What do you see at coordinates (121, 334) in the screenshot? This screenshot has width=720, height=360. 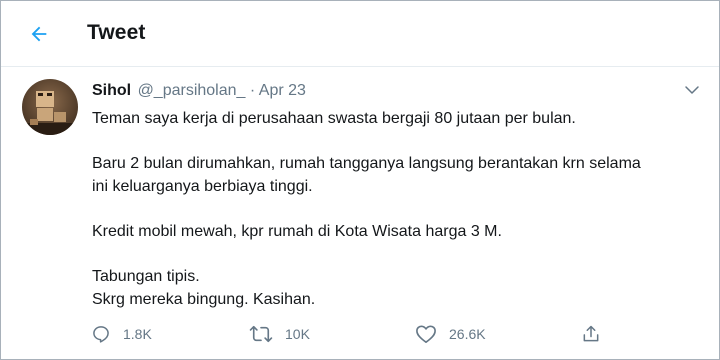 I see `reply-button: 1.8K` at bounding box center [121, 334].